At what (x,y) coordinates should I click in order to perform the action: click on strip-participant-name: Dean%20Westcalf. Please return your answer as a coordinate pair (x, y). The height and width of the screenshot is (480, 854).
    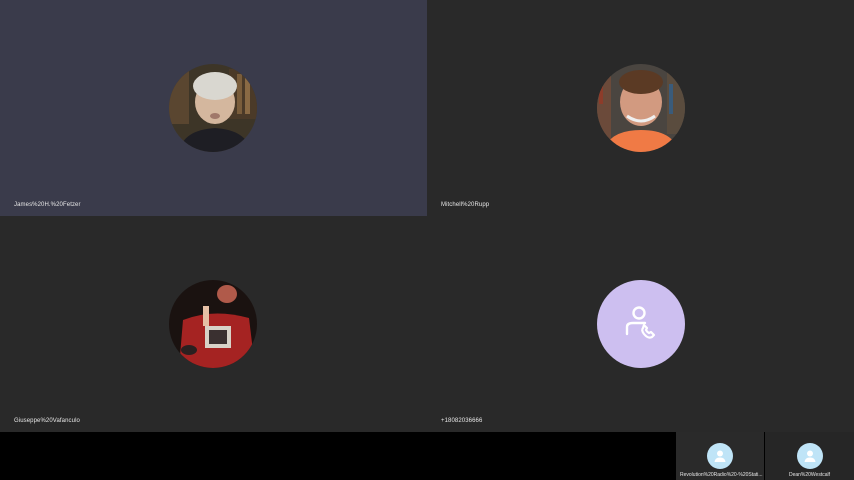
    Looking at the image, I should click on (809, 475).